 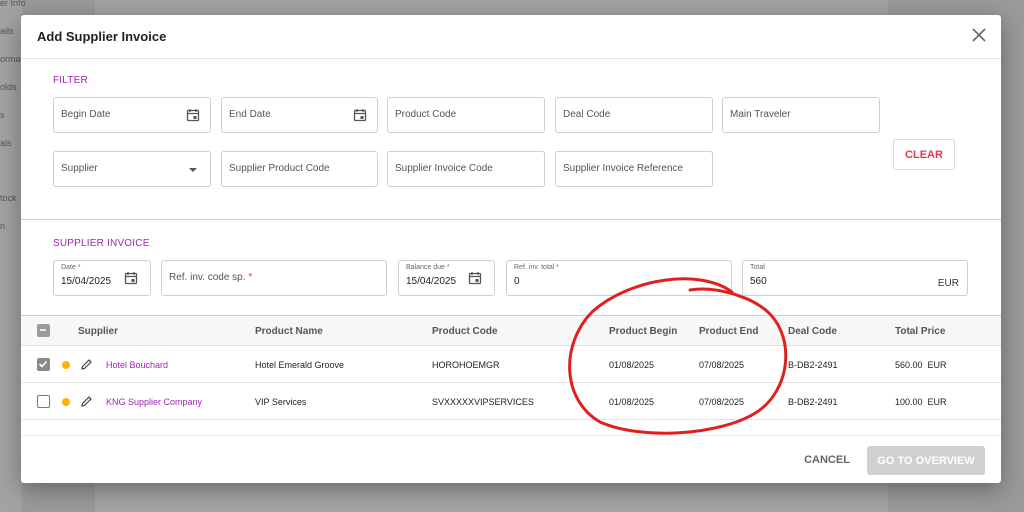 What do you see at coordinates (728, 331) in the screenshot?
I see `column-header-product-end: Product End` at bounding box center [728, 331].